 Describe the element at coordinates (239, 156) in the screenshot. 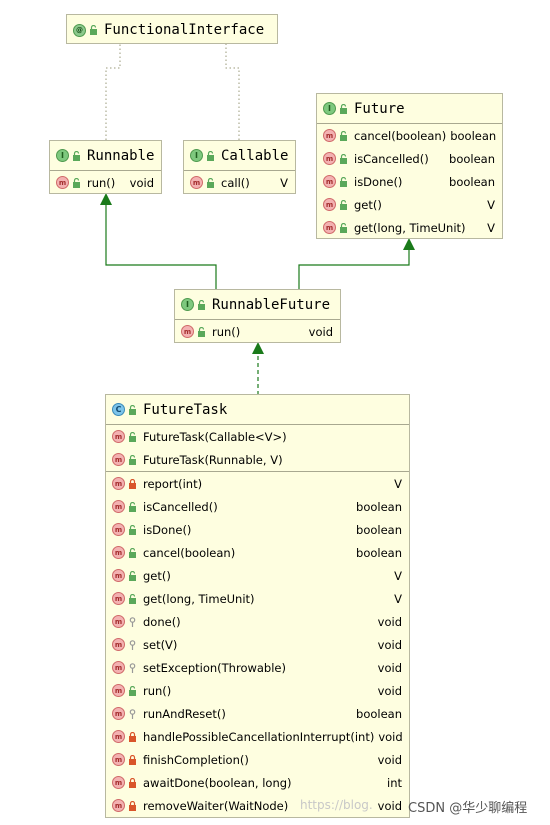

I see `callable-header: I Callable` at that location.